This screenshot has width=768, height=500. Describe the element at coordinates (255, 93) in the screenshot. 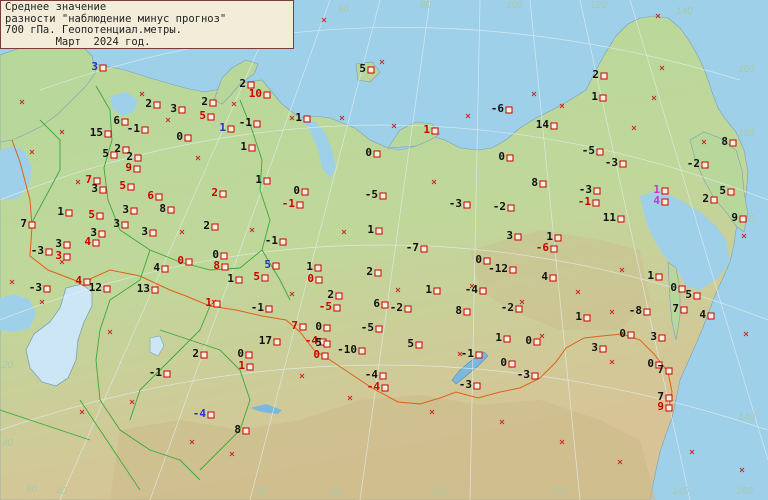

I see `station-value: 10` at that location.